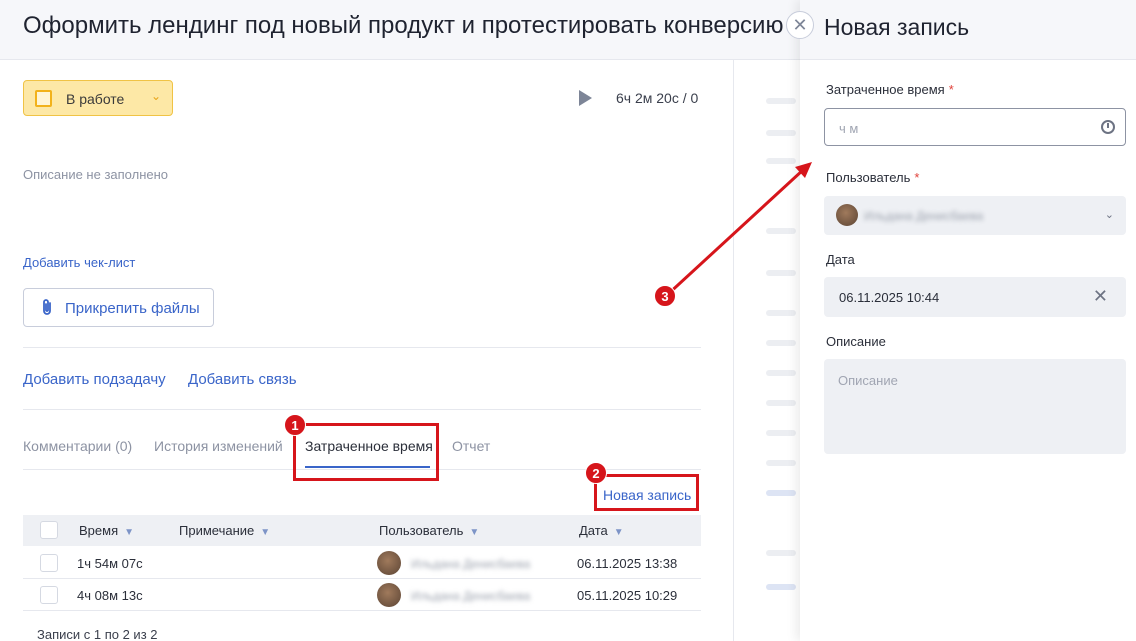  I want to click on user-label: Пользователь *, so click(873, 177).